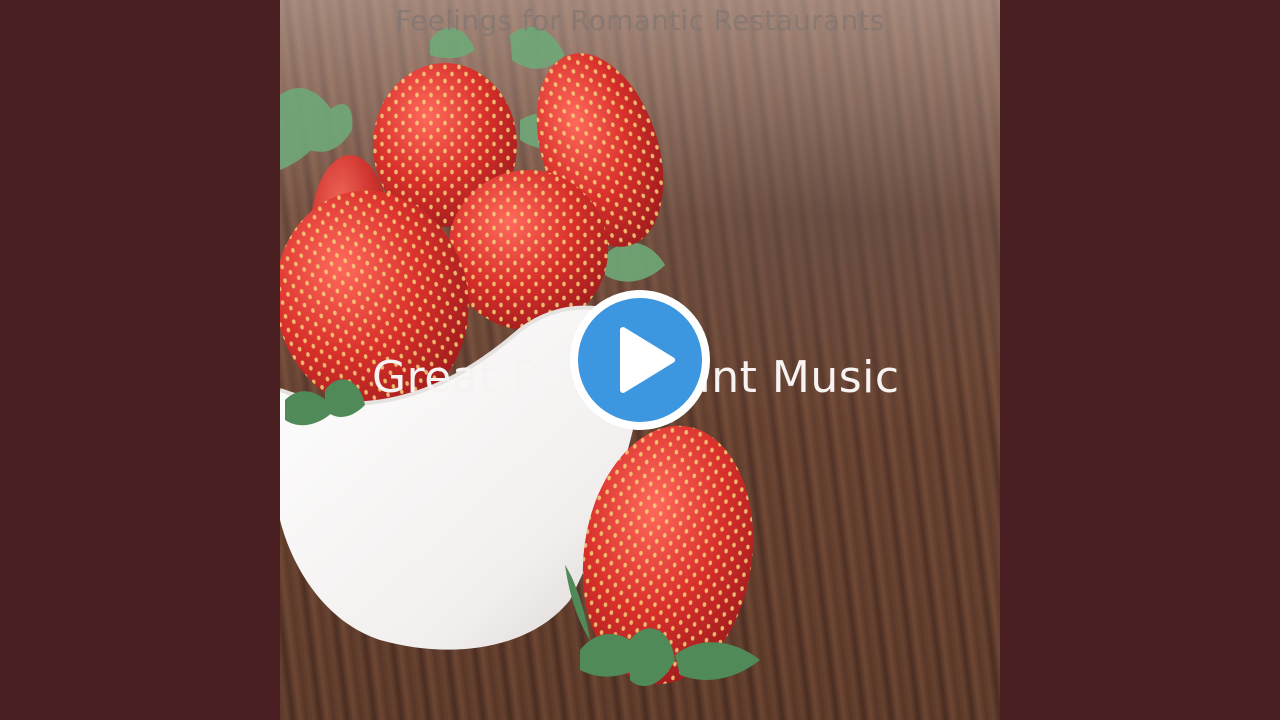 The width and height of the screenshot is (1280, 720). Describe the element at coordinates (640, 20) in the screenshot. I see `album-title: Feelings for Romantic Restaurants` at that location.